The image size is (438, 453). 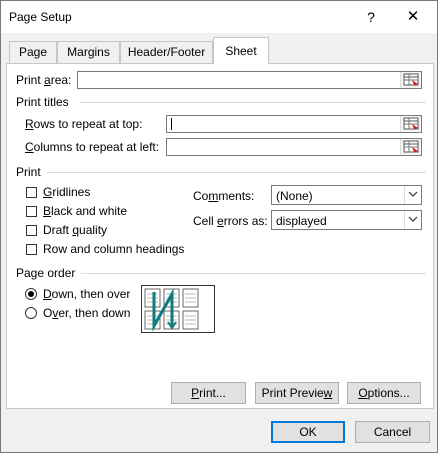 I want to click on text-cursor, so click(x=171, y=124).